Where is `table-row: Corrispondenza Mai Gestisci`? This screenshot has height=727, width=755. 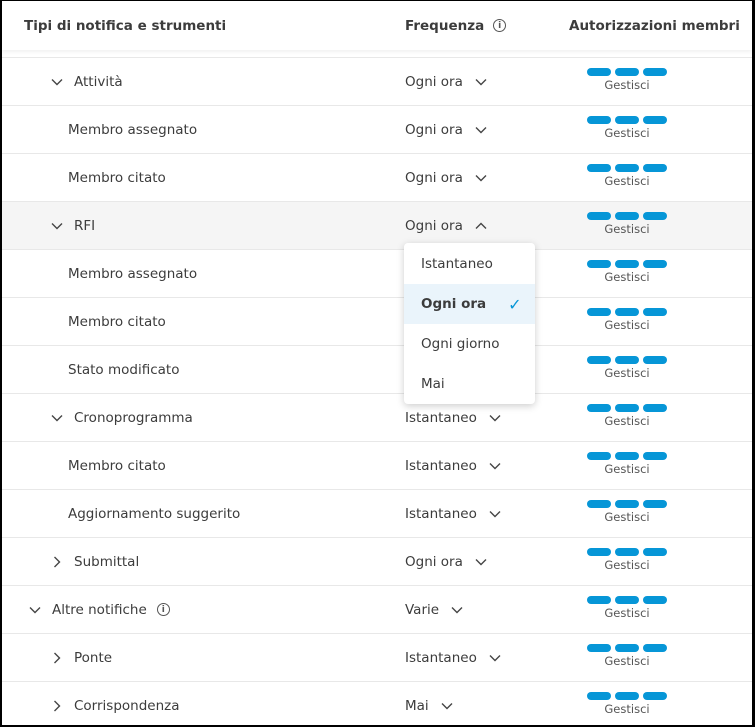 table-row: Corrispondenza Mai Gestisci is located at coordinates (377, 703).